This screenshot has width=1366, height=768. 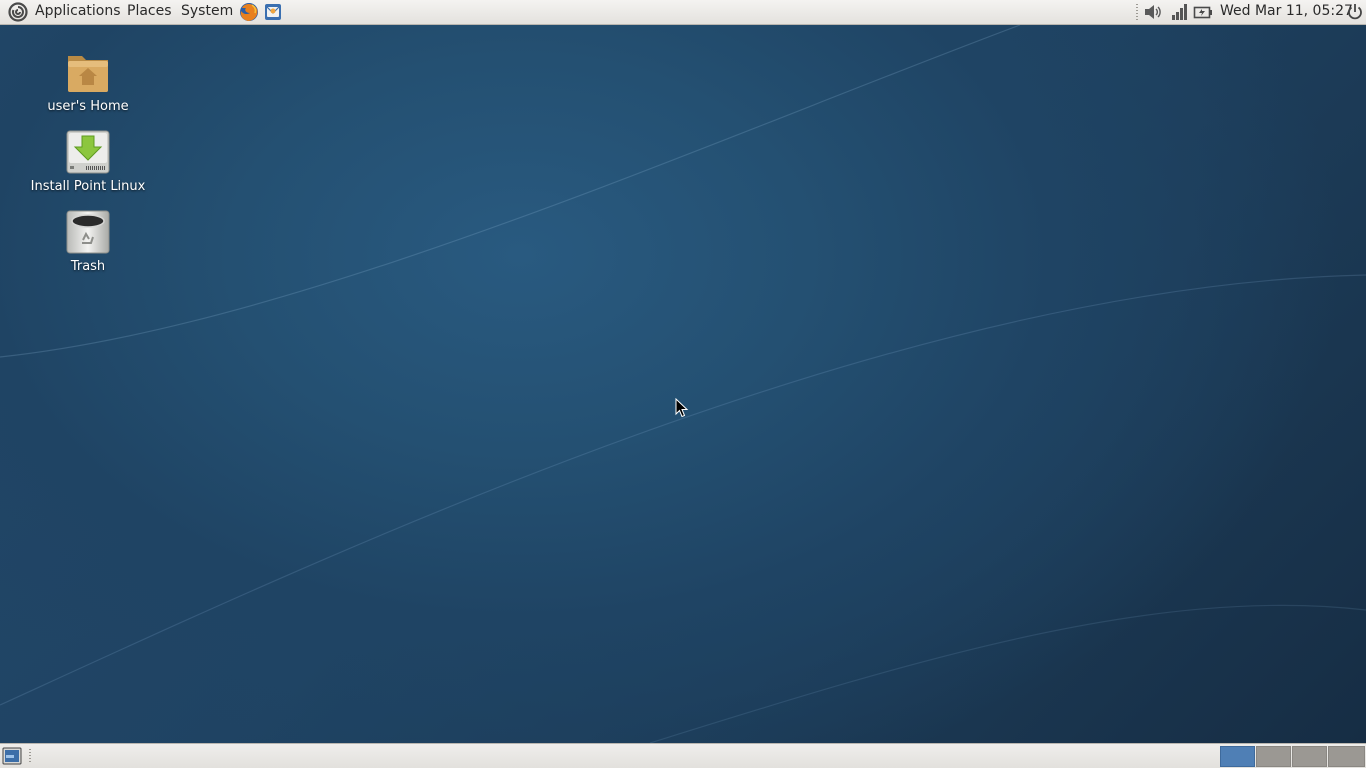 What do you see at coordinates (88, 266) in the screenshot?
I see `desktop-item-label: Trash` at bounding box center [88, 266].